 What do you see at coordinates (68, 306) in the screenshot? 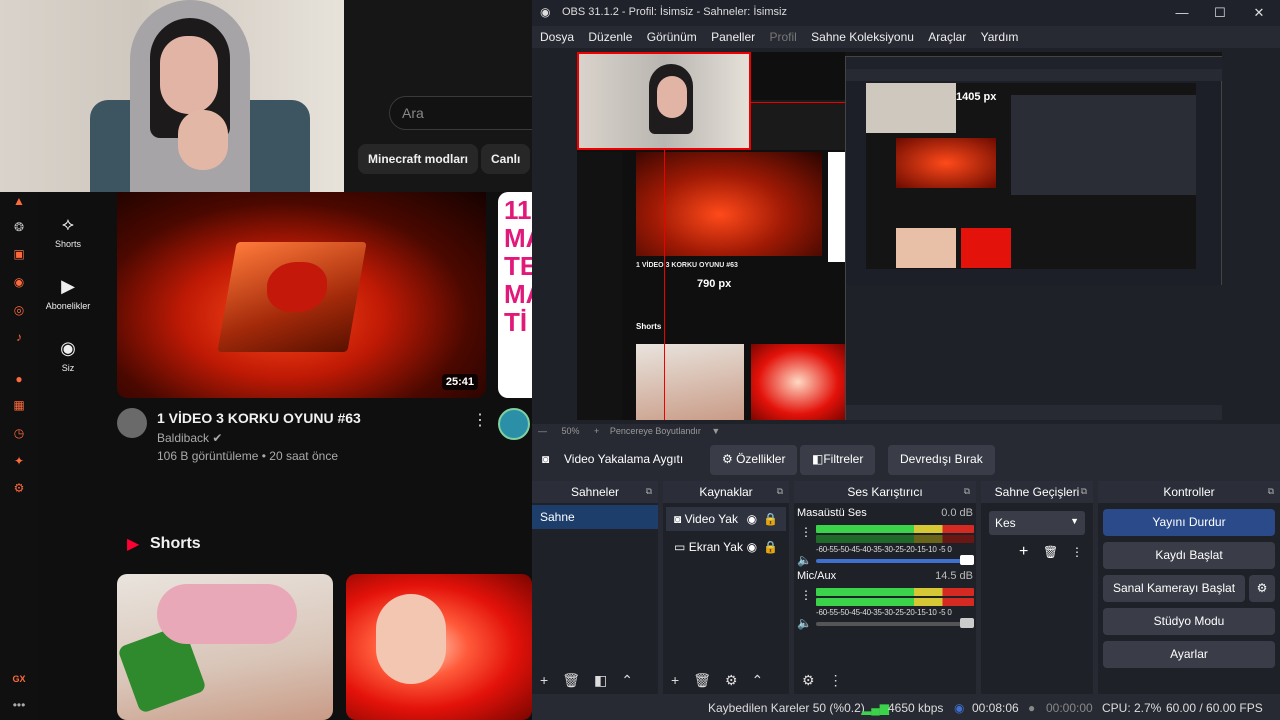
I see `nav-subscriptions-label: Abonelikler` at bounding box center [68, 306].